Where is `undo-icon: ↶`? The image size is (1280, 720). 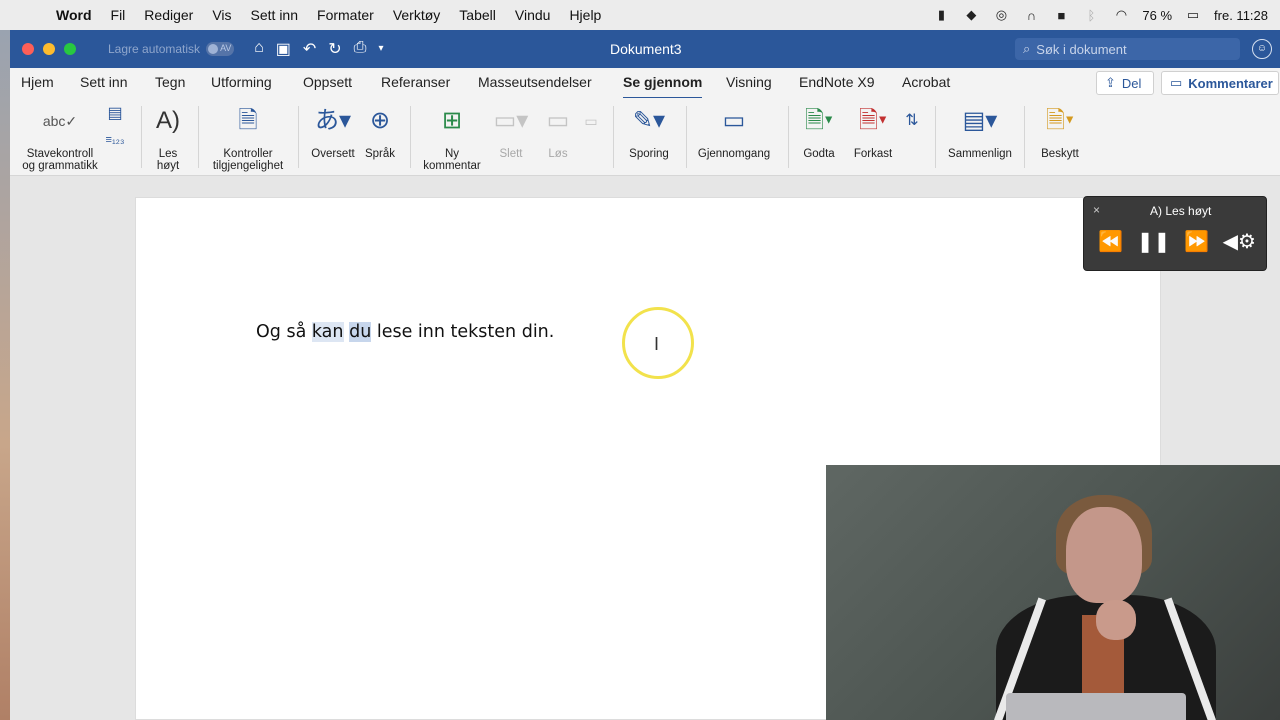
undo-icon: ↶ is located at coordinates (309, 49).